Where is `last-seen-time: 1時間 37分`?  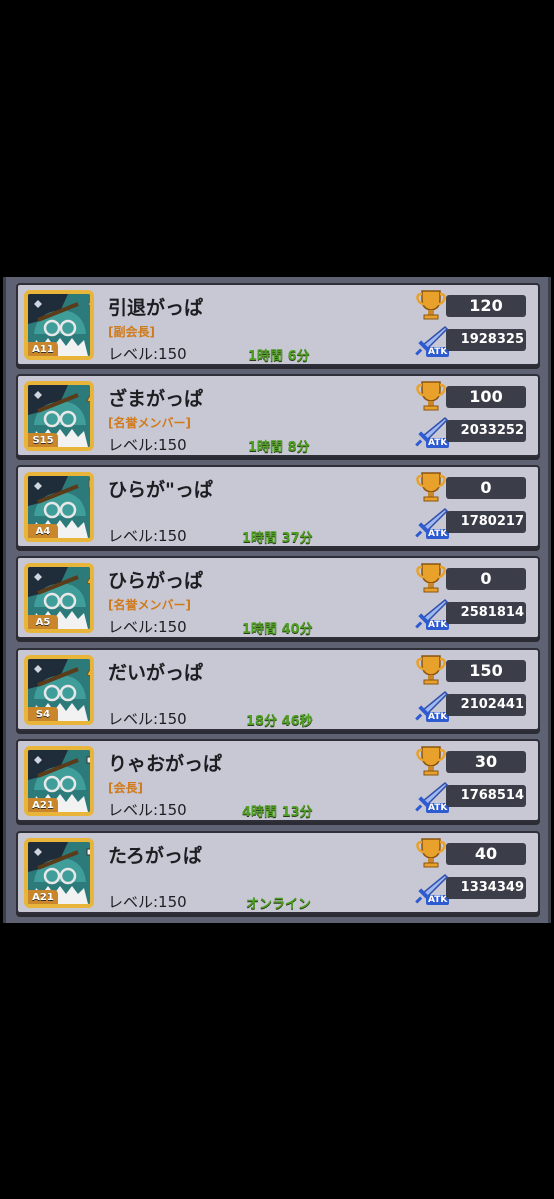
last-seen-time: 1時間 37分 is located at coordinates (277, 538).